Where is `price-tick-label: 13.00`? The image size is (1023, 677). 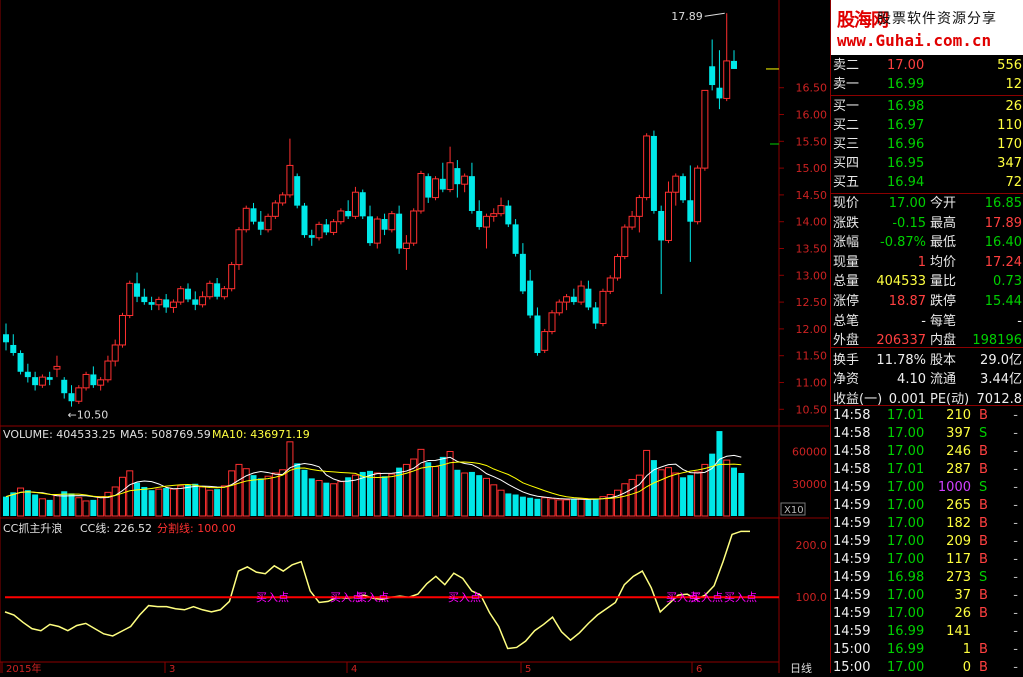 price-tick-label: 13.00 is located at coordinates (812, 275).